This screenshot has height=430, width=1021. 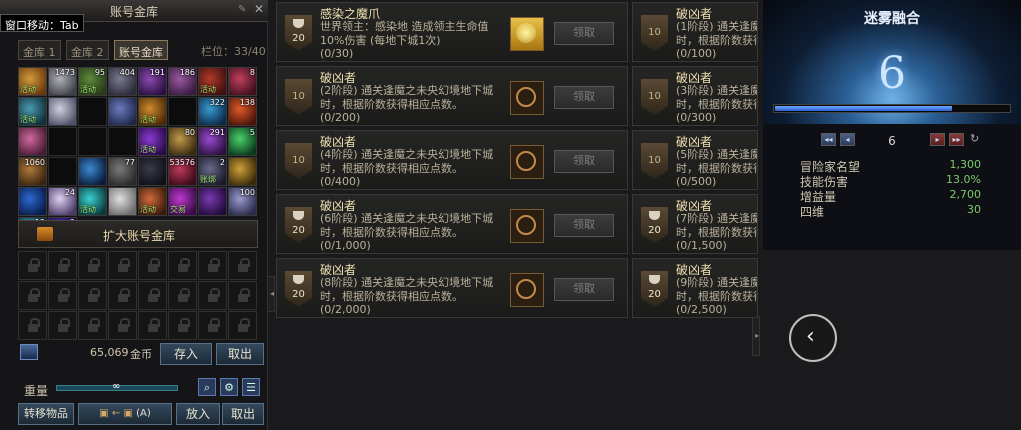 I want to click on search-icon: ⌕, so click(x=207, y=387).